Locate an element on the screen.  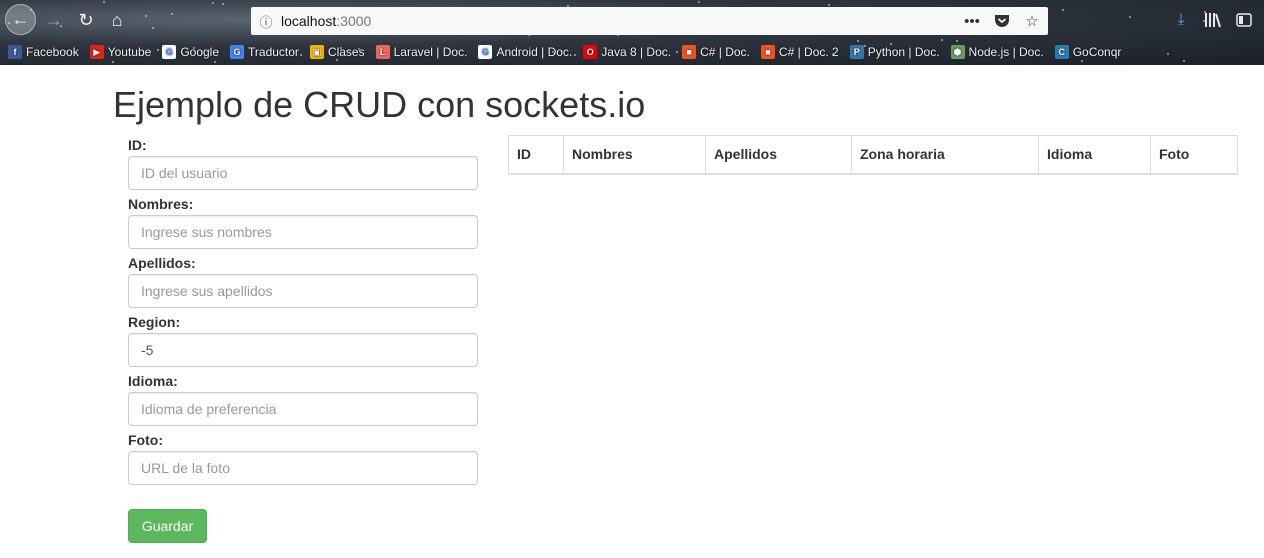
bookmark-label: Node.js | Doc. is located at coordinates (1006, 52).